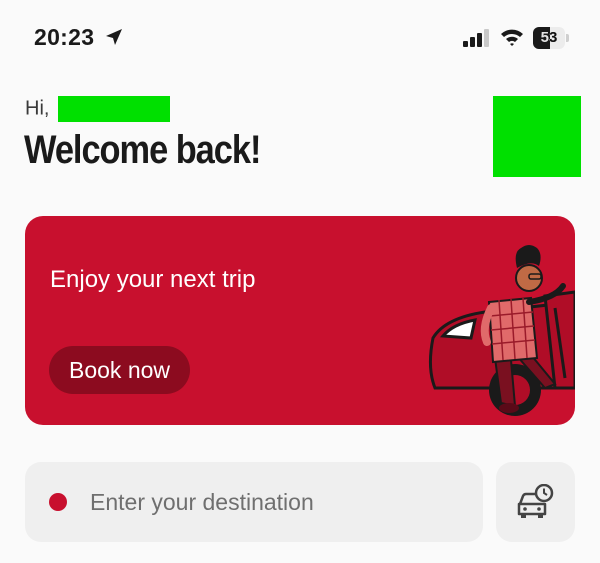 The width and height of the screenshot is (600, 563). I want to click on destination-input: Enter your destination, so click(254, 502).